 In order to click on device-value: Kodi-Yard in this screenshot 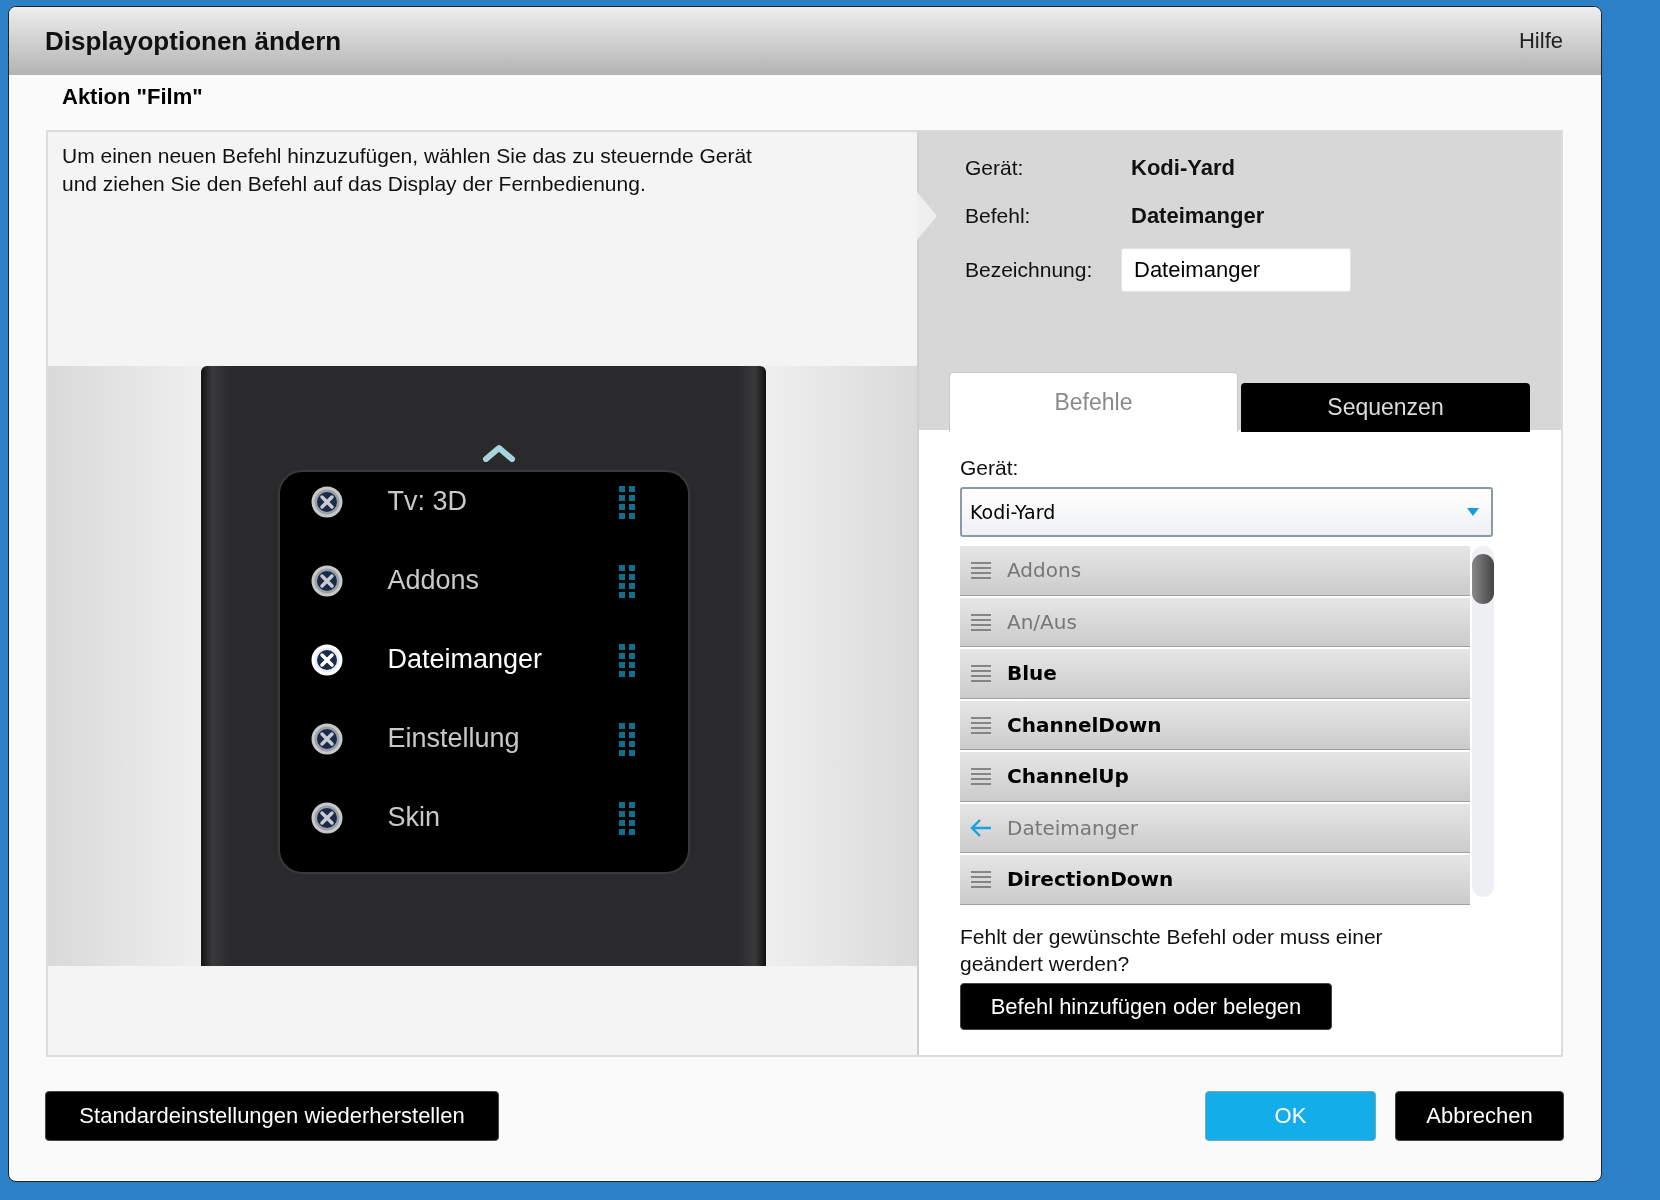, I will do `click(1183, 168)`.